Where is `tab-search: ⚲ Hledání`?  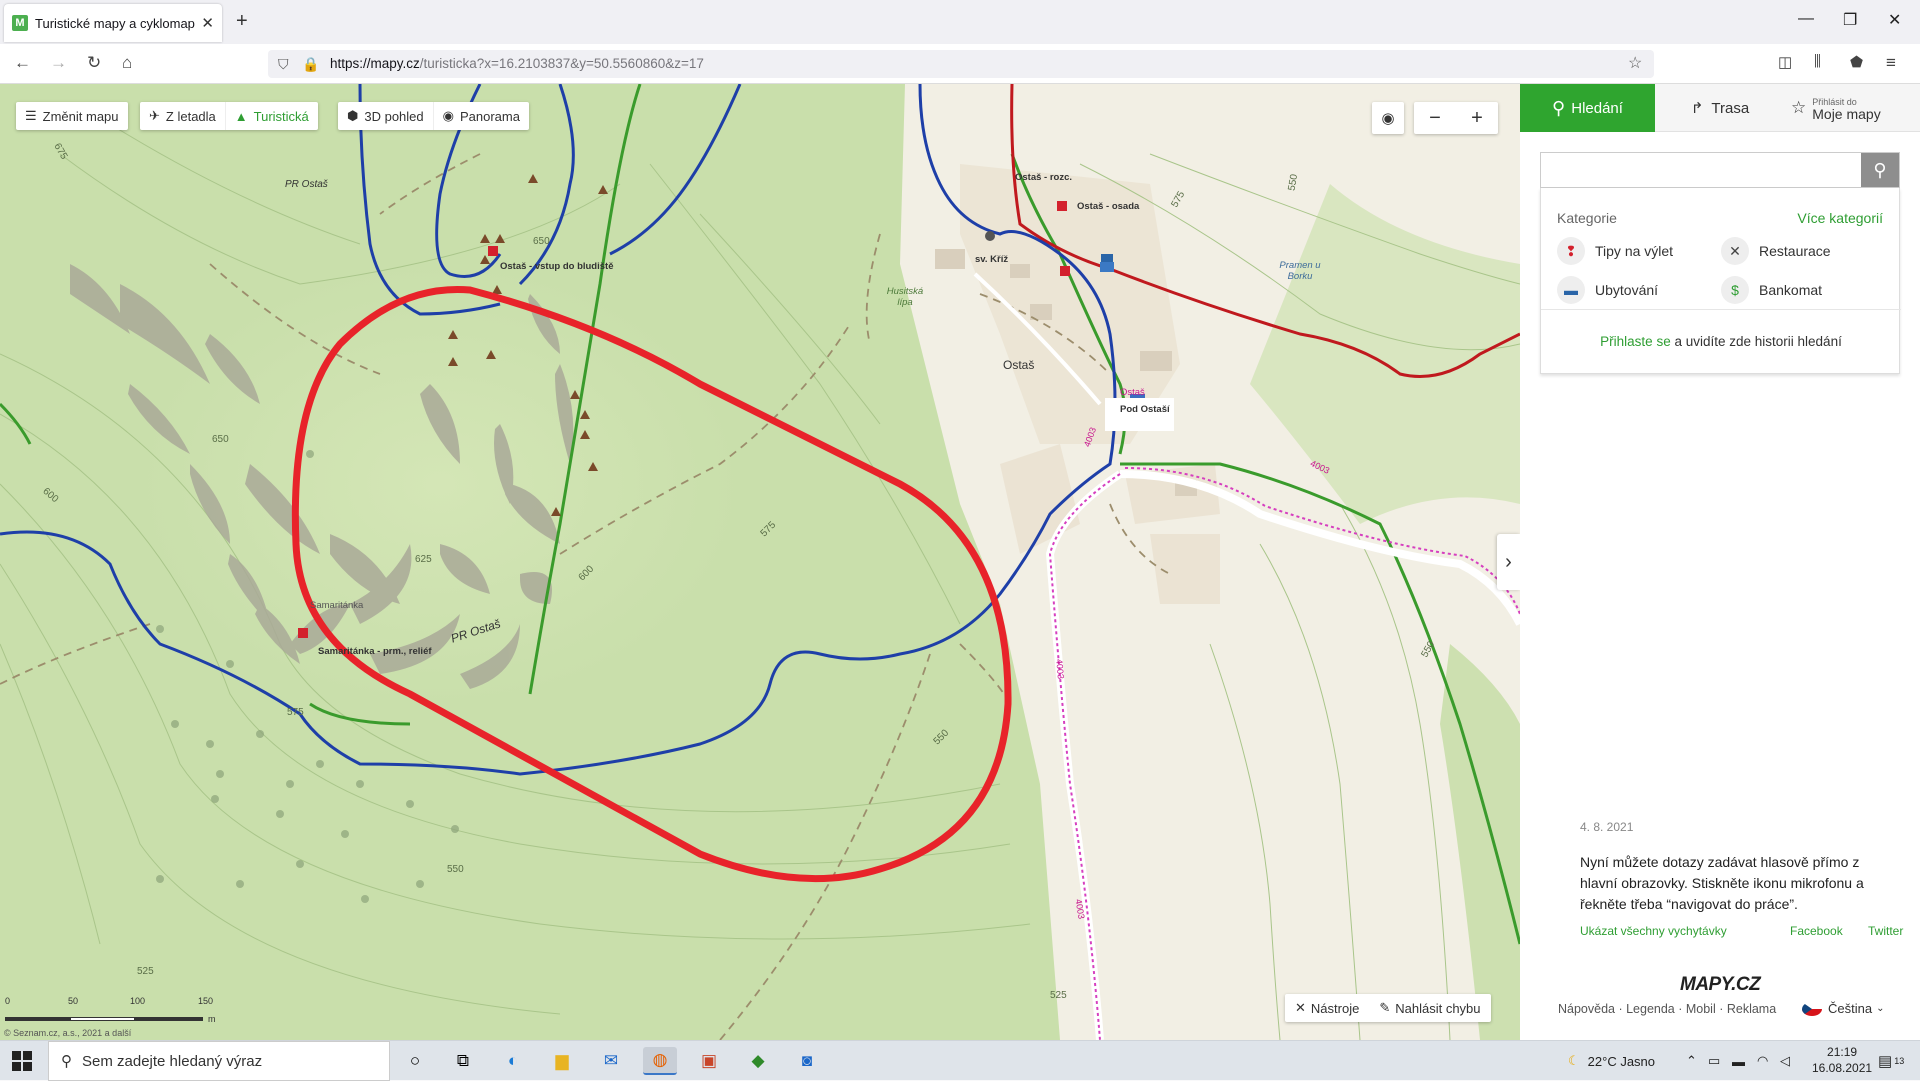
tab-search: ⚲ Hledání is located at coordinates (1587, 108).